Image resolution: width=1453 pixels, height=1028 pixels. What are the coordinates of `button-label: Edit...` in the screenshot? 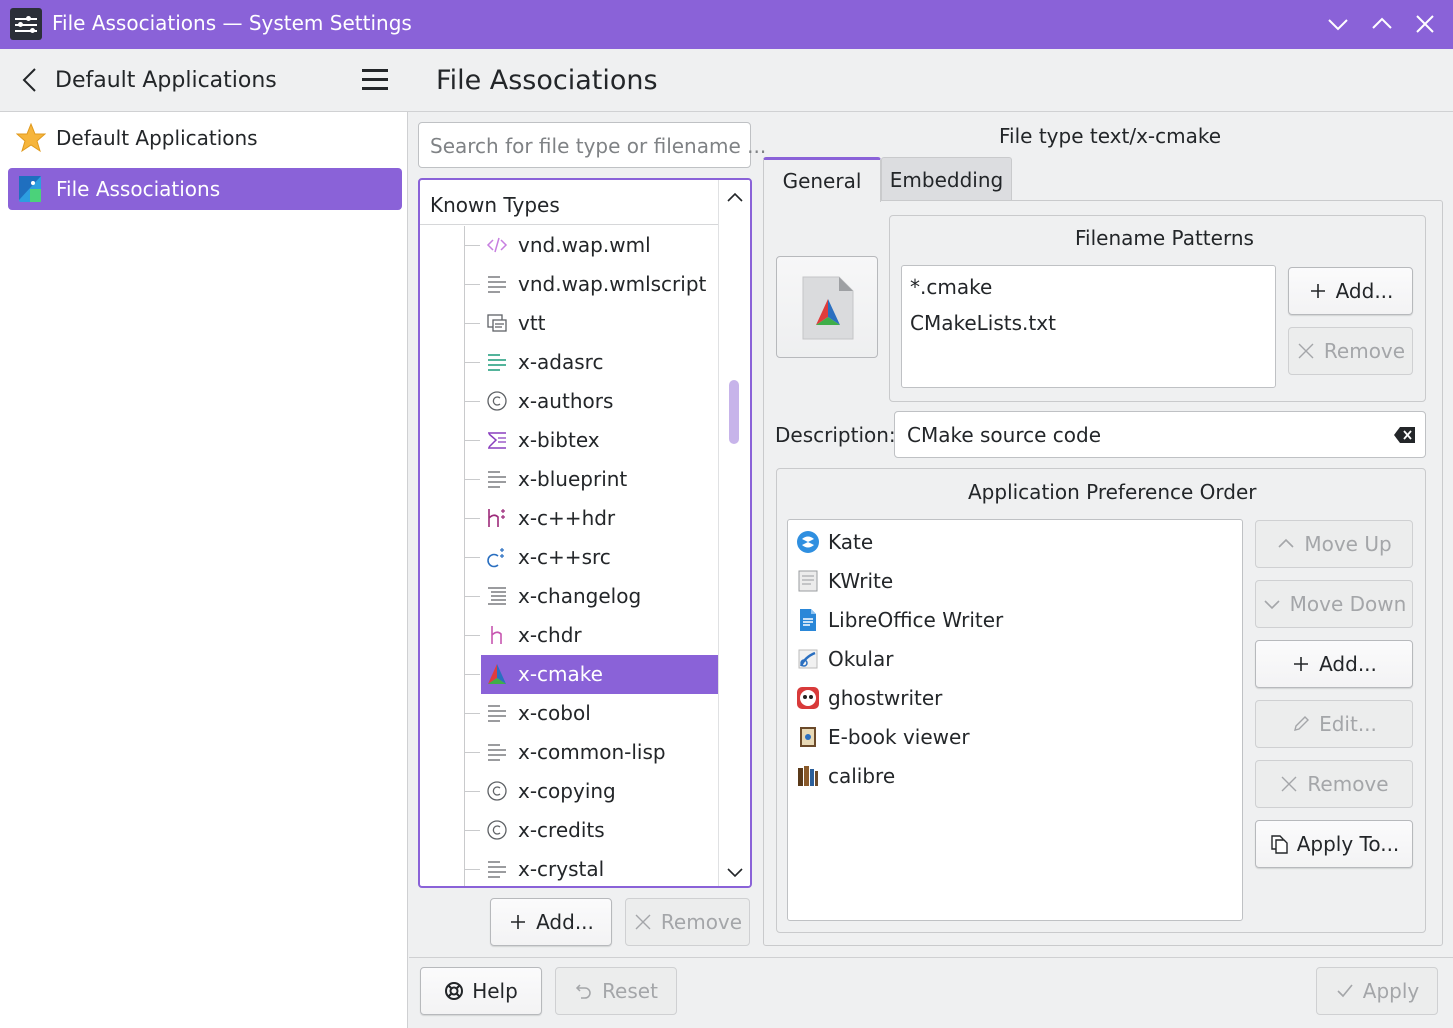 It's located at (1348, 724).